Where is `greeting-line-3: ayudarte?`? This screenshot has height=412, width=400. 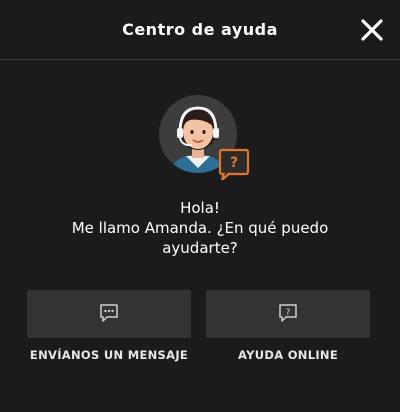 greeting-line-3: ayudarte? is located at coordinates (200, 248).